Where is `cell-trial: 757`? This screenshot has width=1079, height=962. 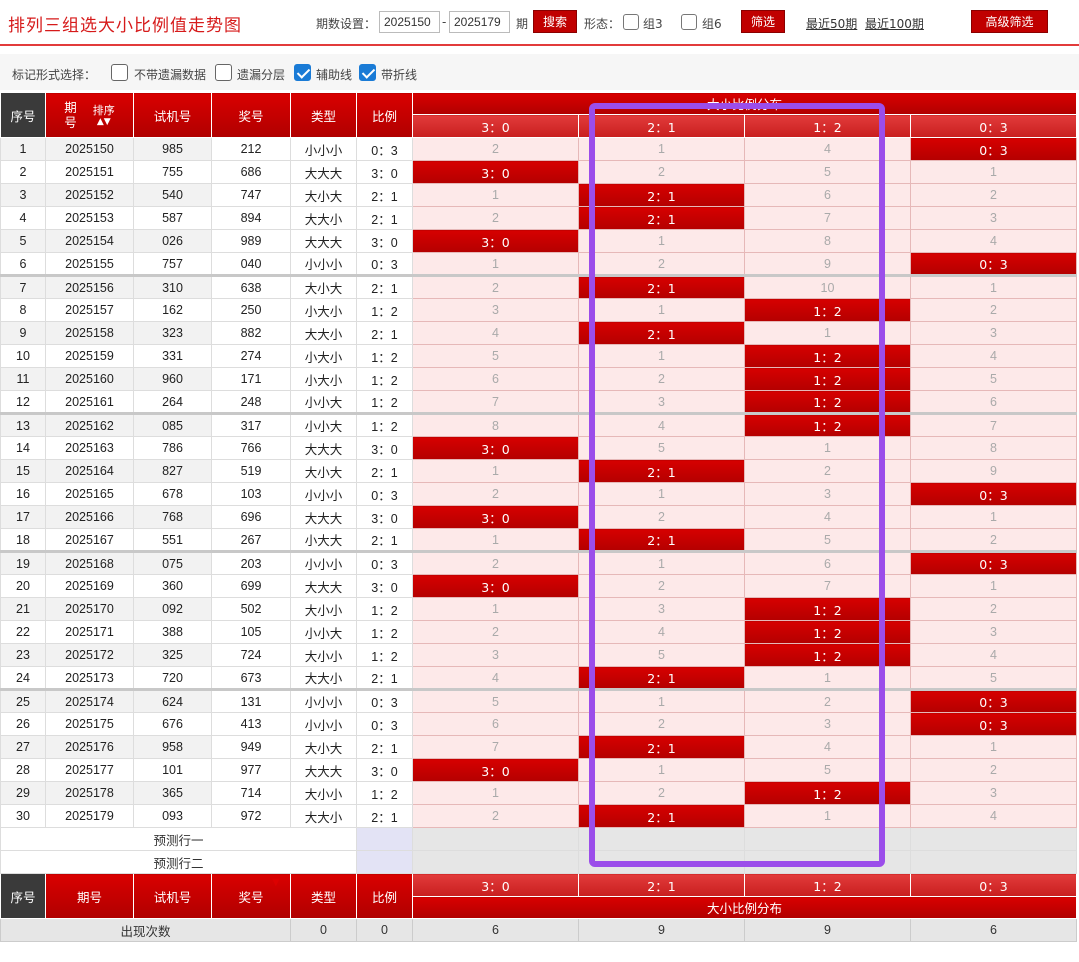
cell-trial: 757 is located at coordinates (172, 264).